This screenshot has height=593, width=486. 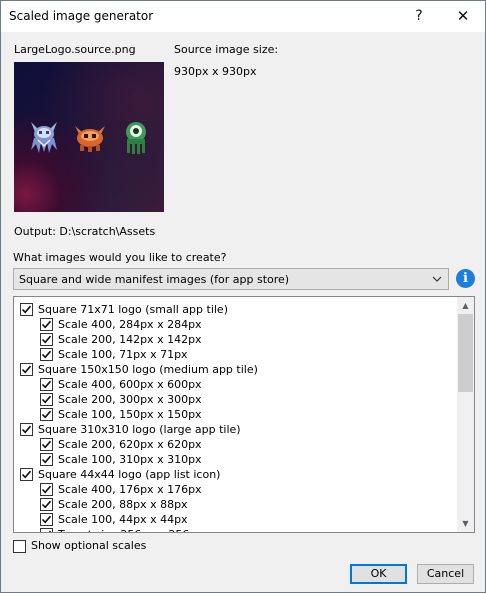 I want to click on output-path: Output: D:\scratch\Assets, so click(x=85, y=231).